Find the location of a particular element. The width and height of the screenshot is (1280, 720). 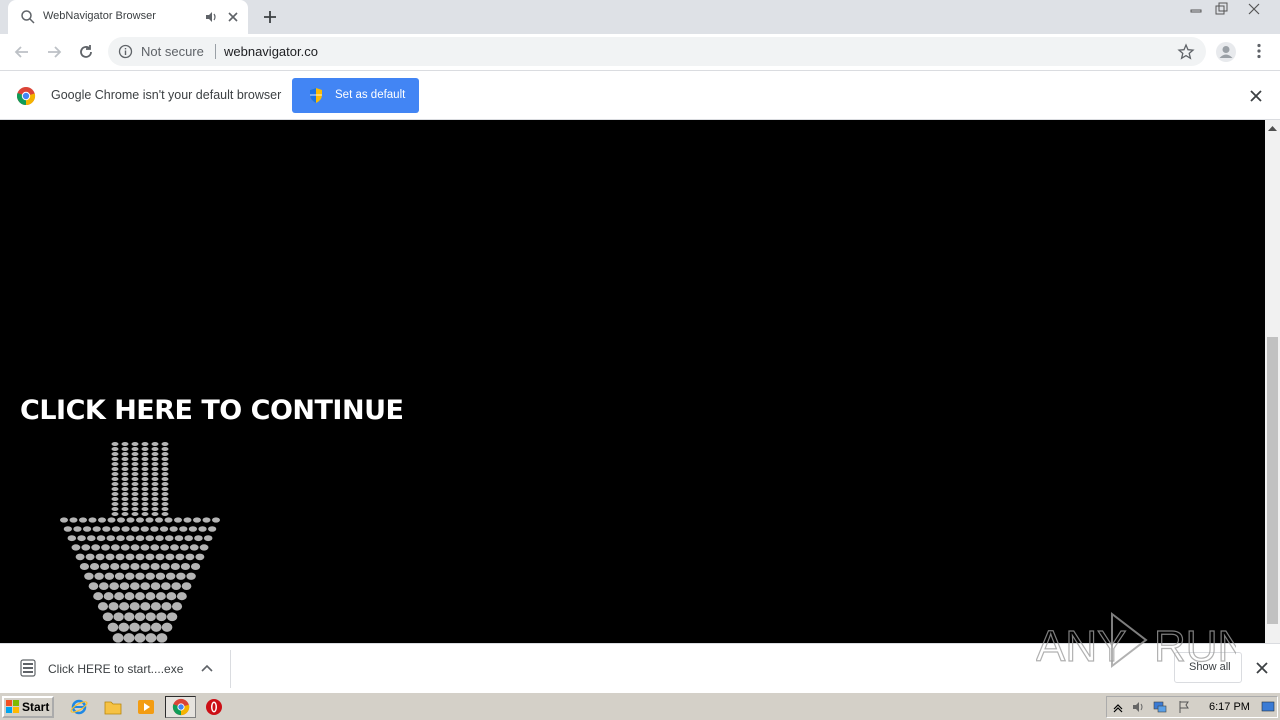

media-player-icon is located at coordinates (146, 707).